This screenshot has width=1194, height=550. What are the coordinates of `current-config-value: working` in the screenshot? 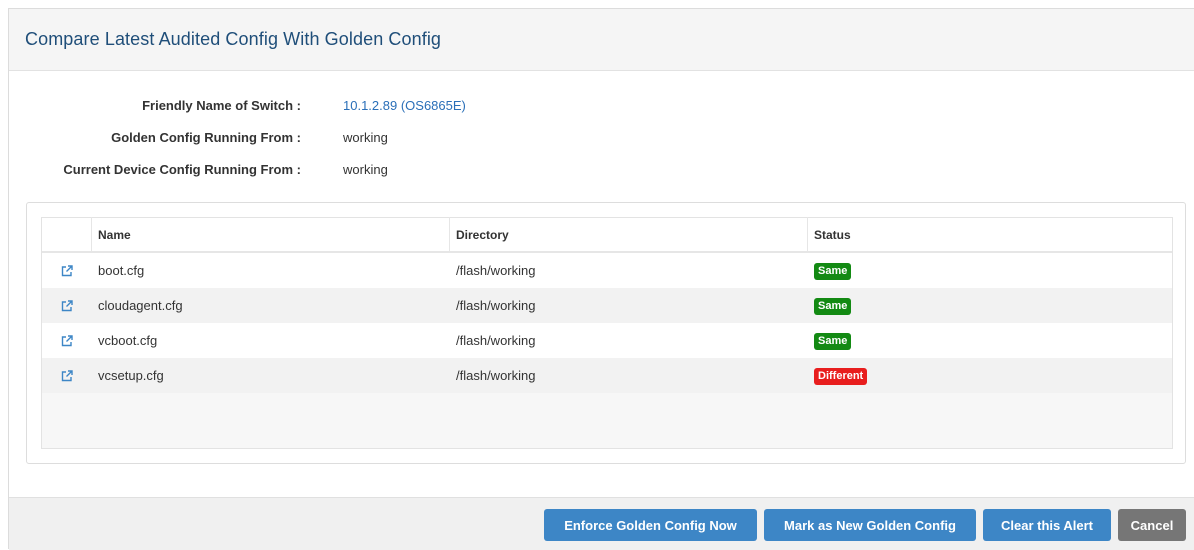 It's located at (365, 169).